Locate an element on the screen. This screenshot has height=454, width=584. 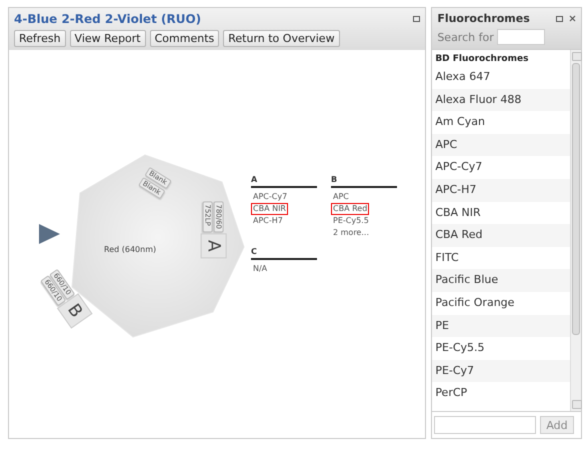
list-item: APC-Cy7 is located at coordinates (501, 167).